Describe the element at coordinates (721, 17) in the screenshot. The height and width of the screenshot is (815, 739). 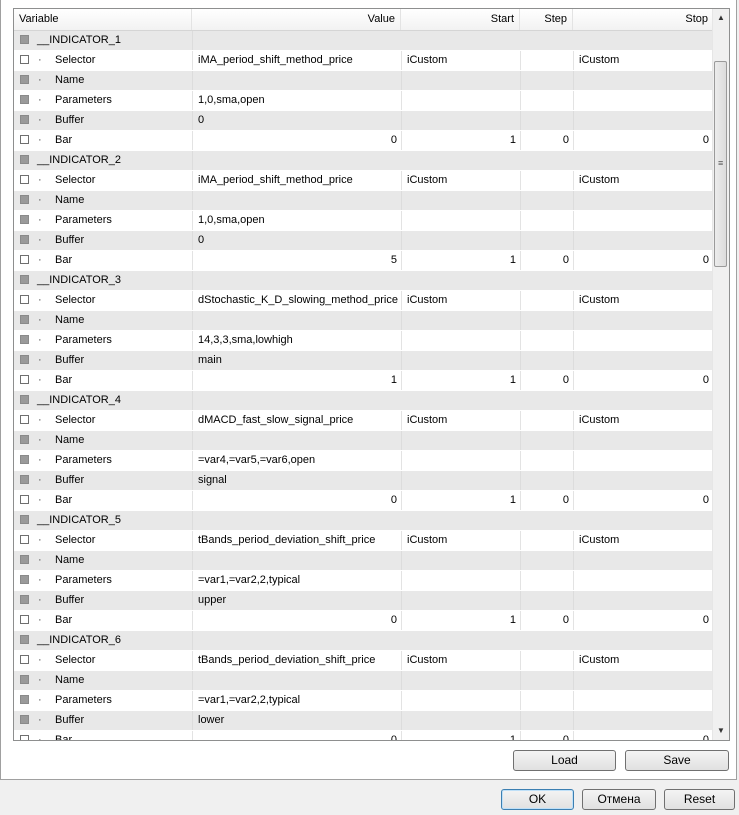
I see `scroll-up-icon: ▲` at that location.